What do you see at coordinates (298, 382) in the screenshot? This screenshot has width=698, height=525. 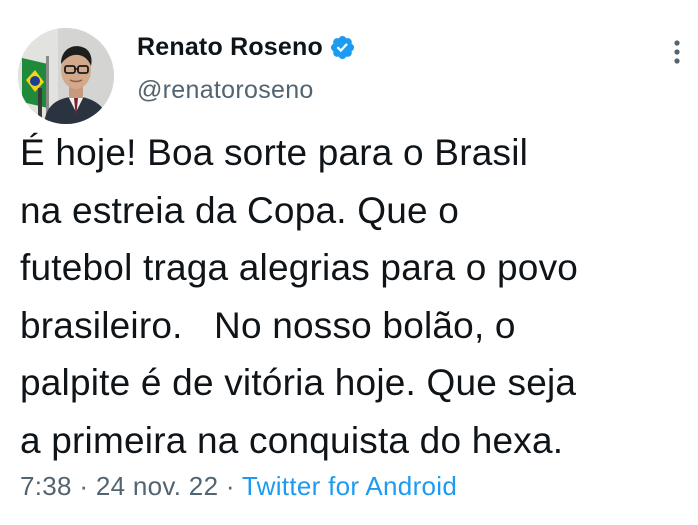 I see `tweet-text-line: palpite é de vitória hoje. Que seja` at bounding box center [298, 382].